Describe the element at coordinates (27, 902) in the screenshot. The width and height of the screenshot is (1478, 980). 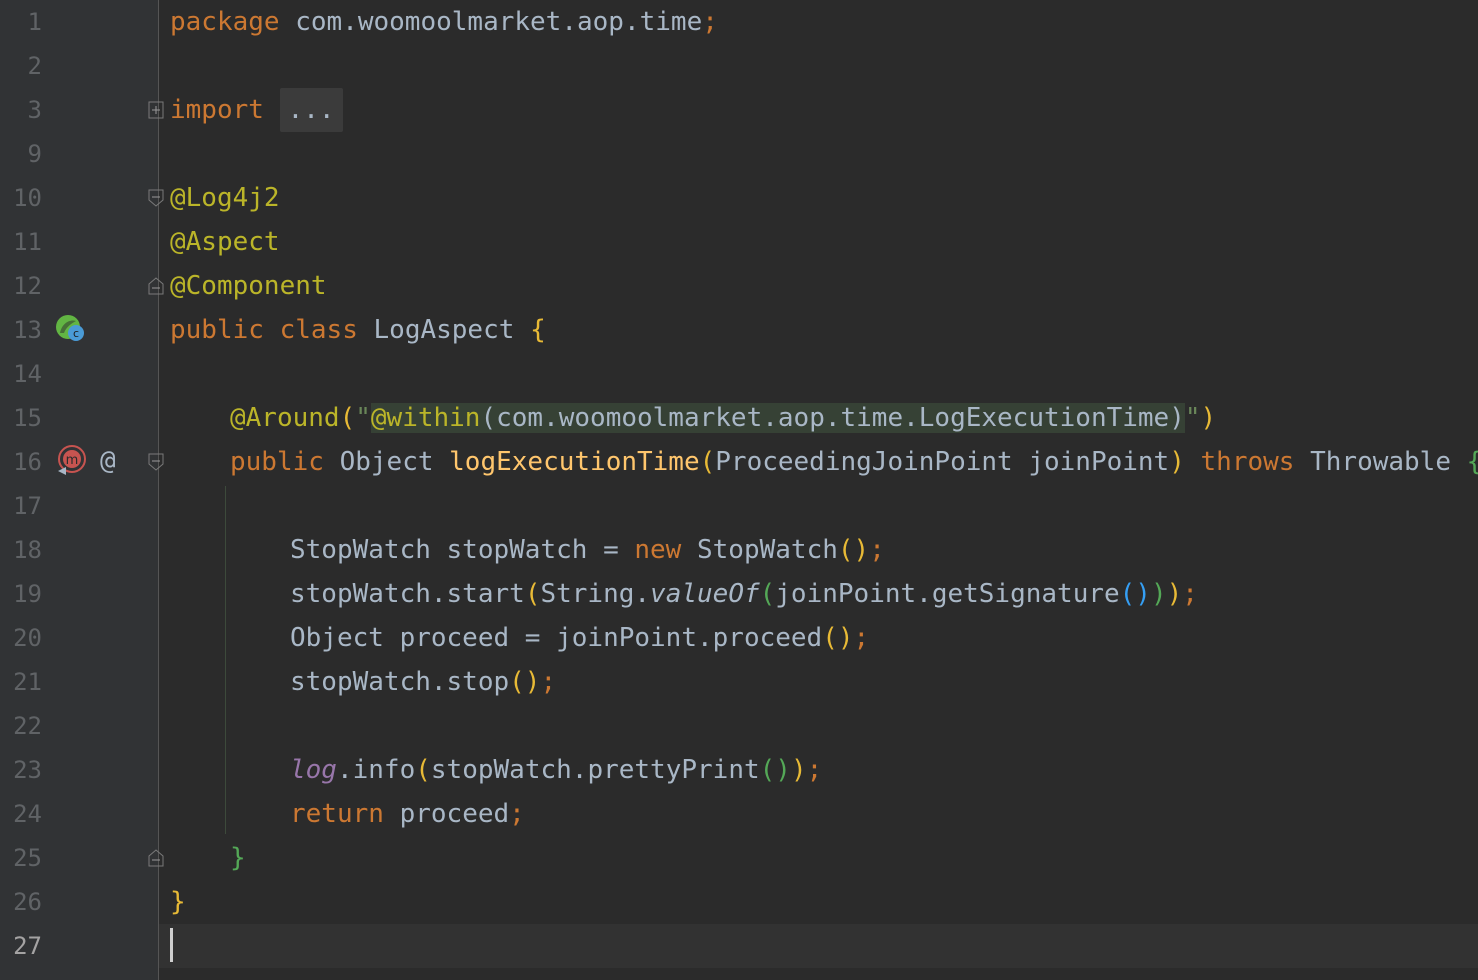
I see `line-number: 26` at that location.